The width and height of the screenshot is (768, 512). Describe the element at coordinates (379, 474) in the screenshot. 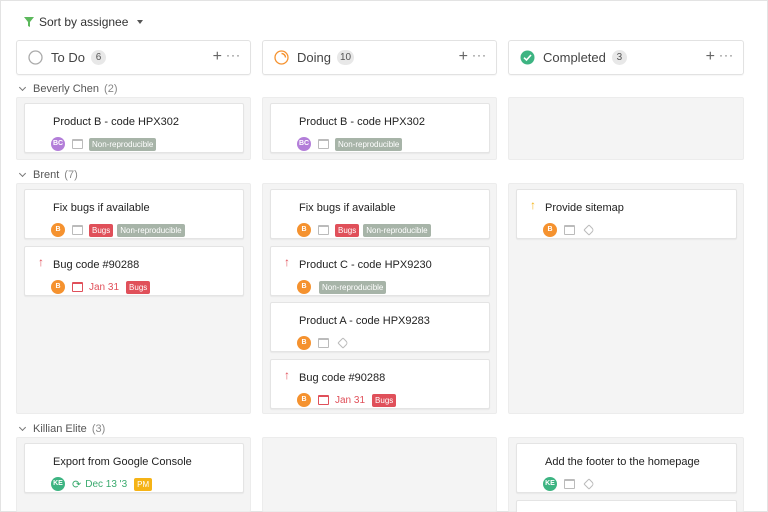

I see `lane-doing` at that location.